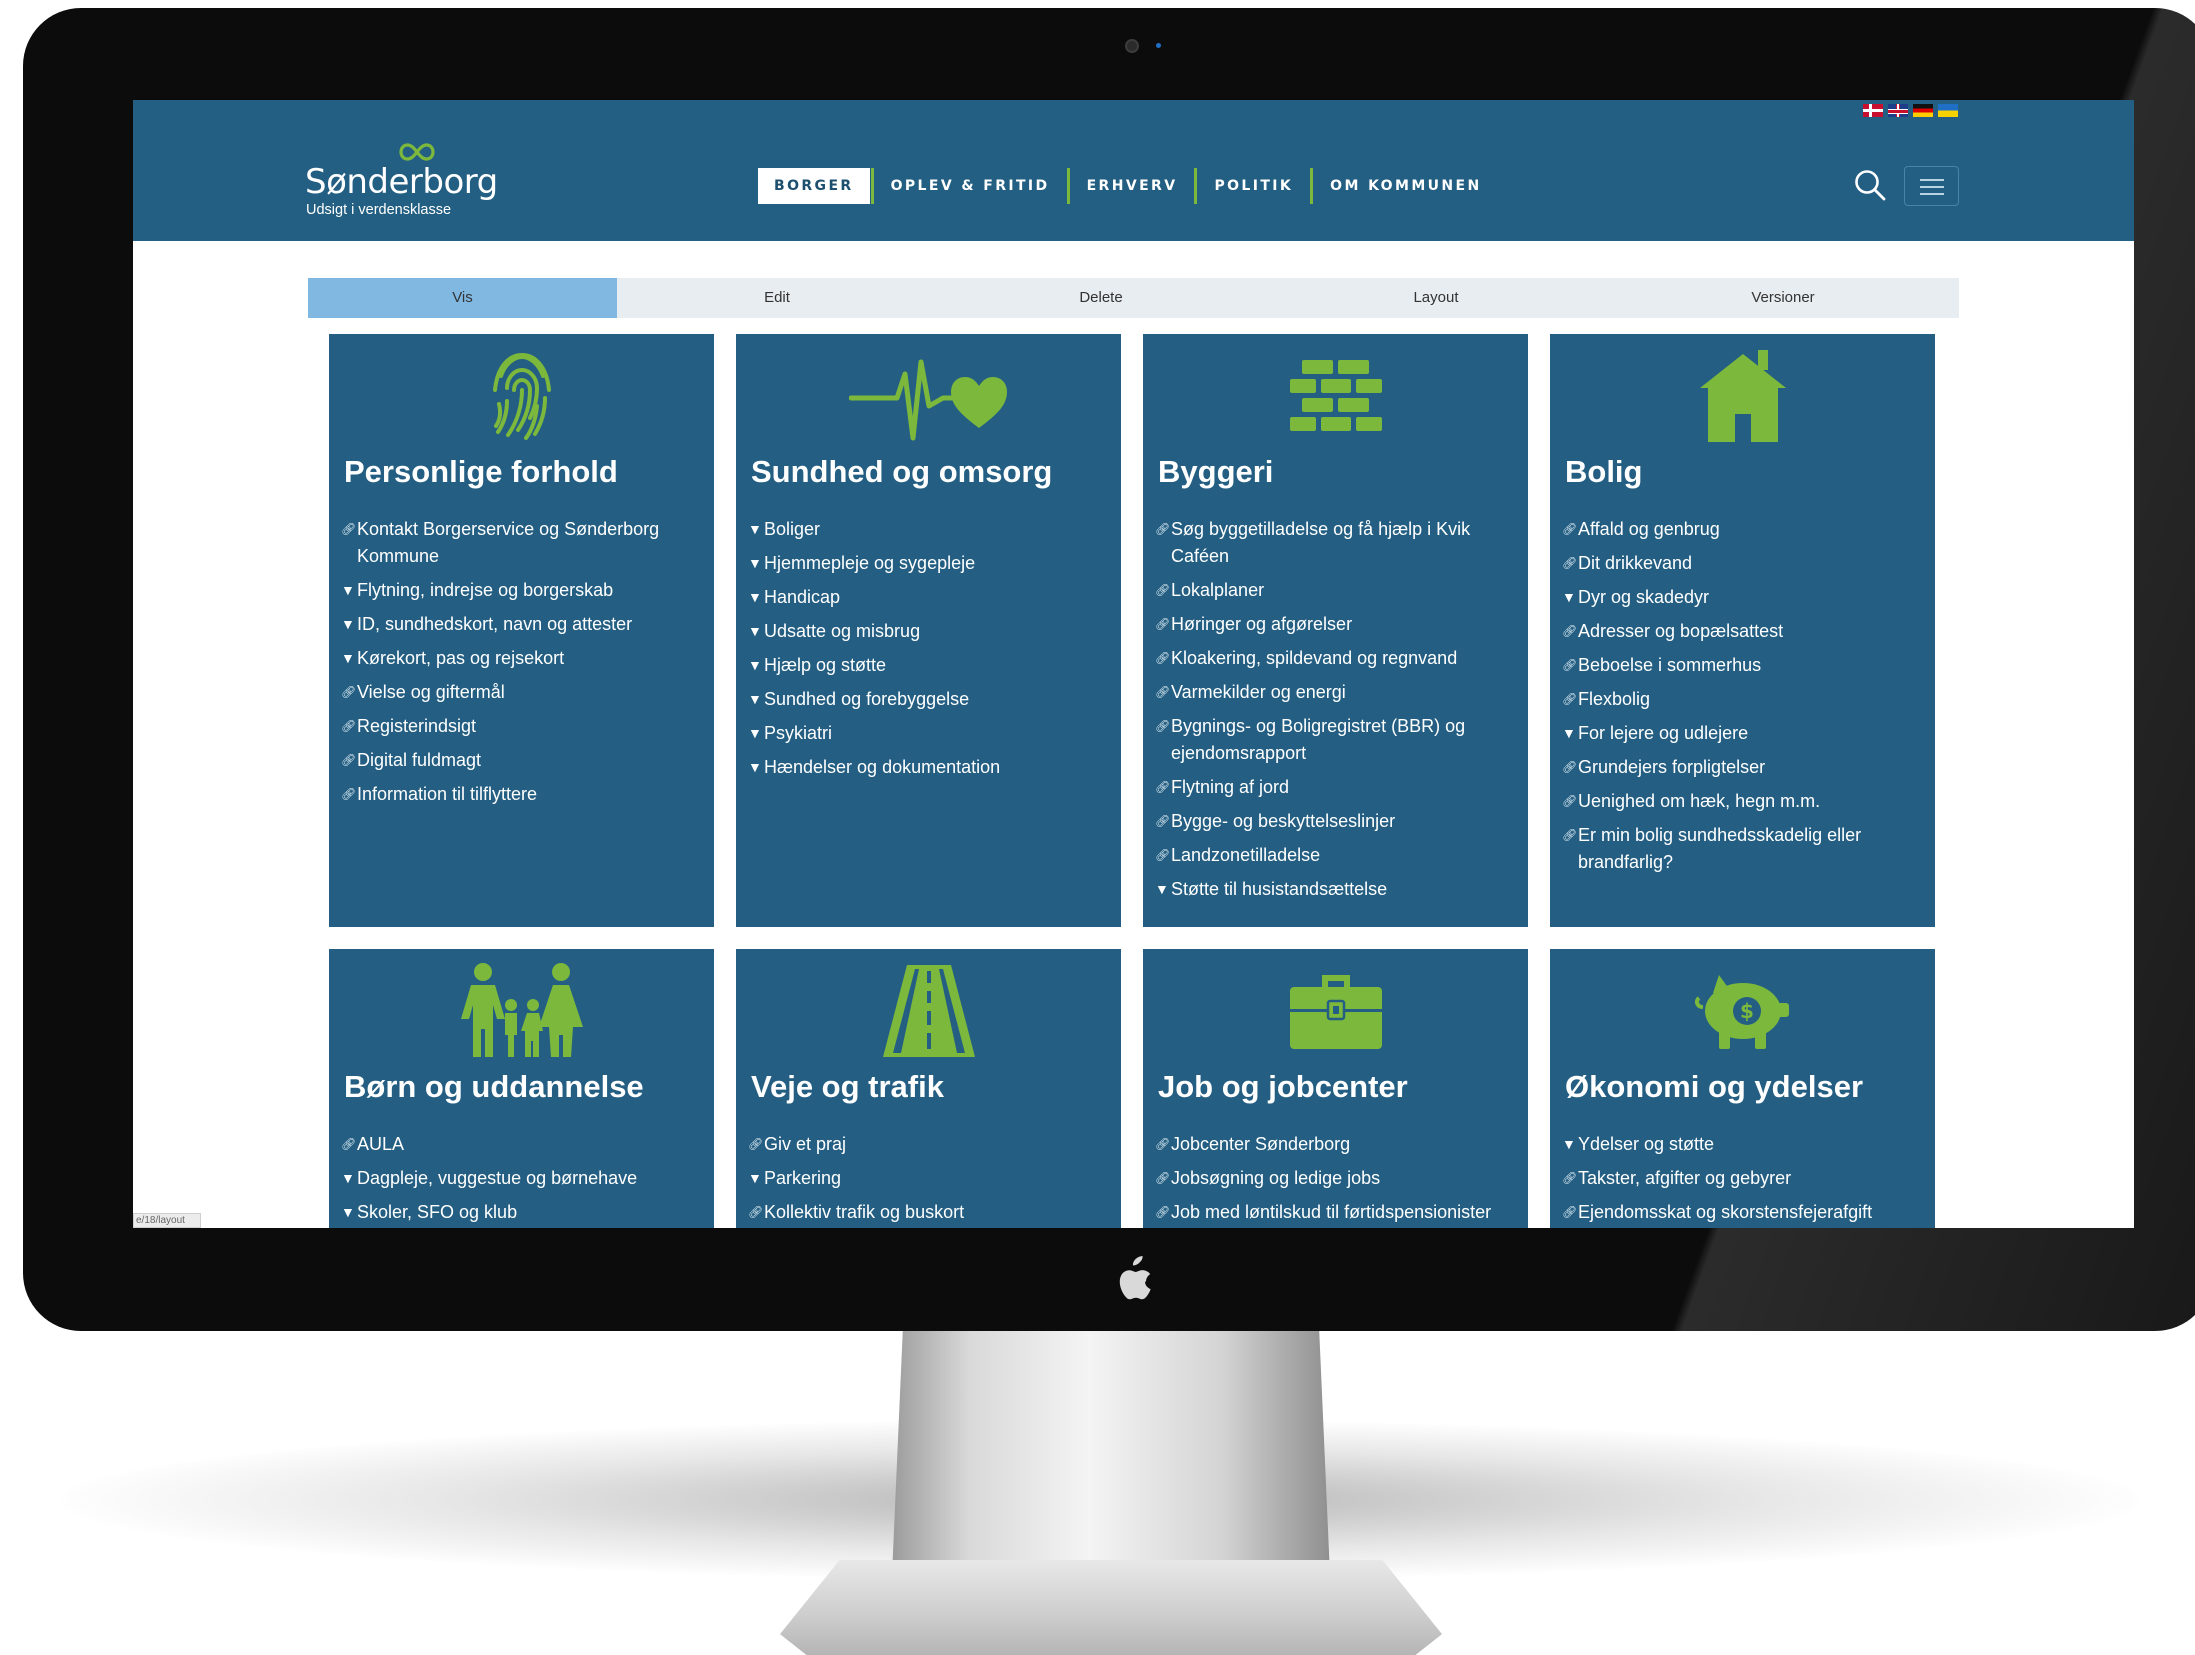 This screenshot has width=2195, height=1655. Describe the element at coordinates (523, 794) in the screenshot. I see `list-item: 🔗︎ Information til tilflyttere` at that location.